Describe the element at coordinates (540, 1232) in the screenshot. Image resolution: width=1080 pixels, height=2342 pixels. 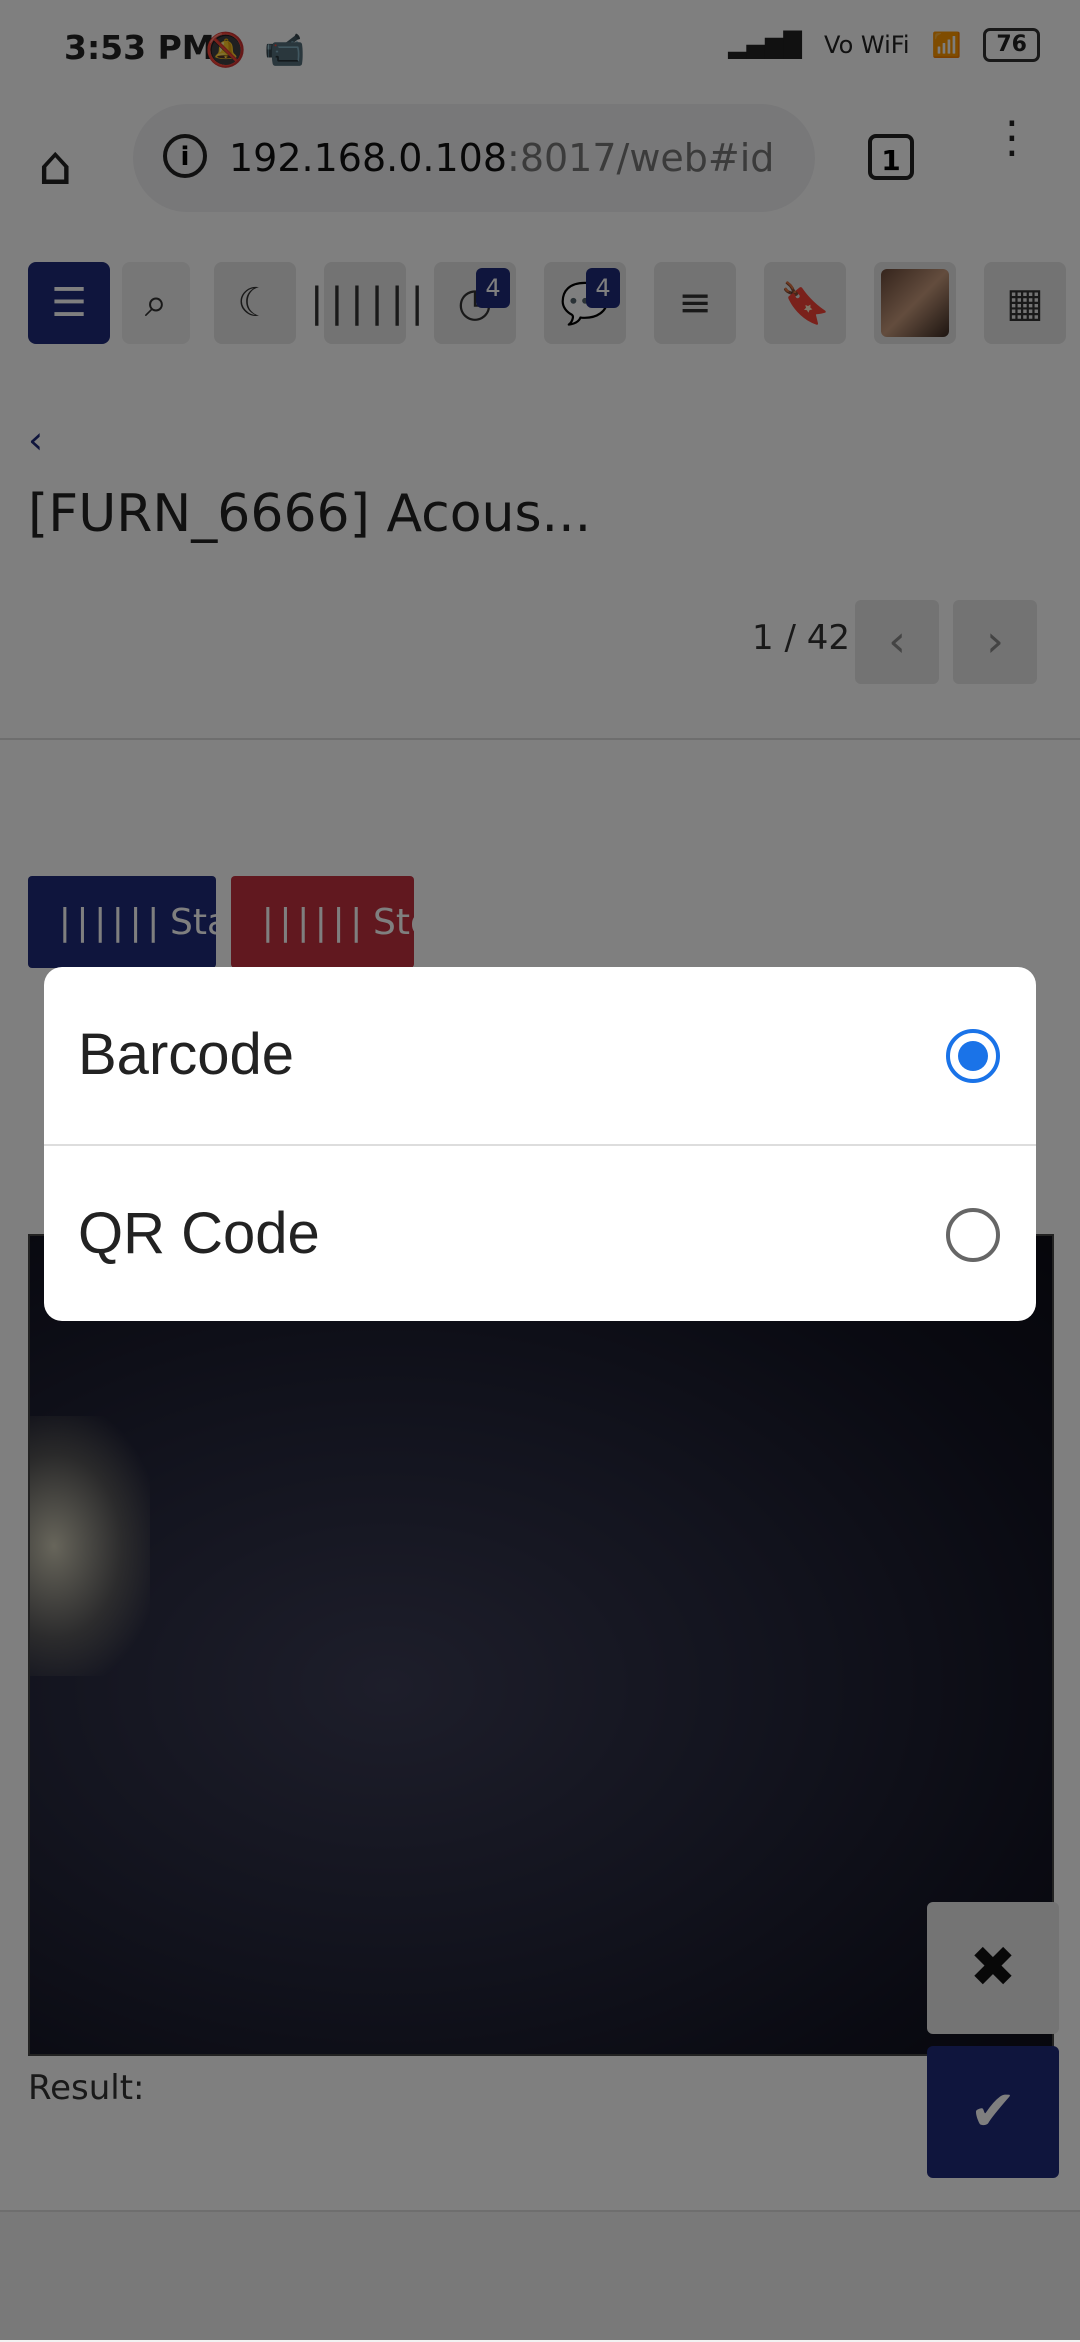
I see `option-qr-code: QR Code` at that location.